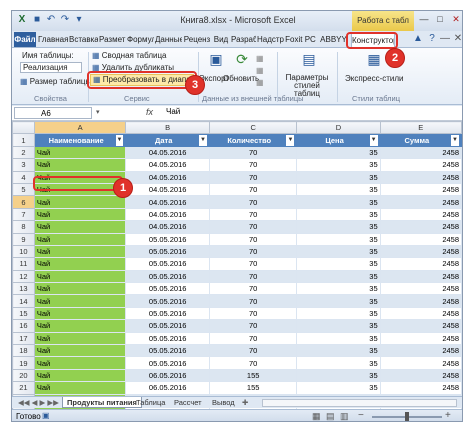  I want to click on tab-developer: Разраб, so click(243, 39).